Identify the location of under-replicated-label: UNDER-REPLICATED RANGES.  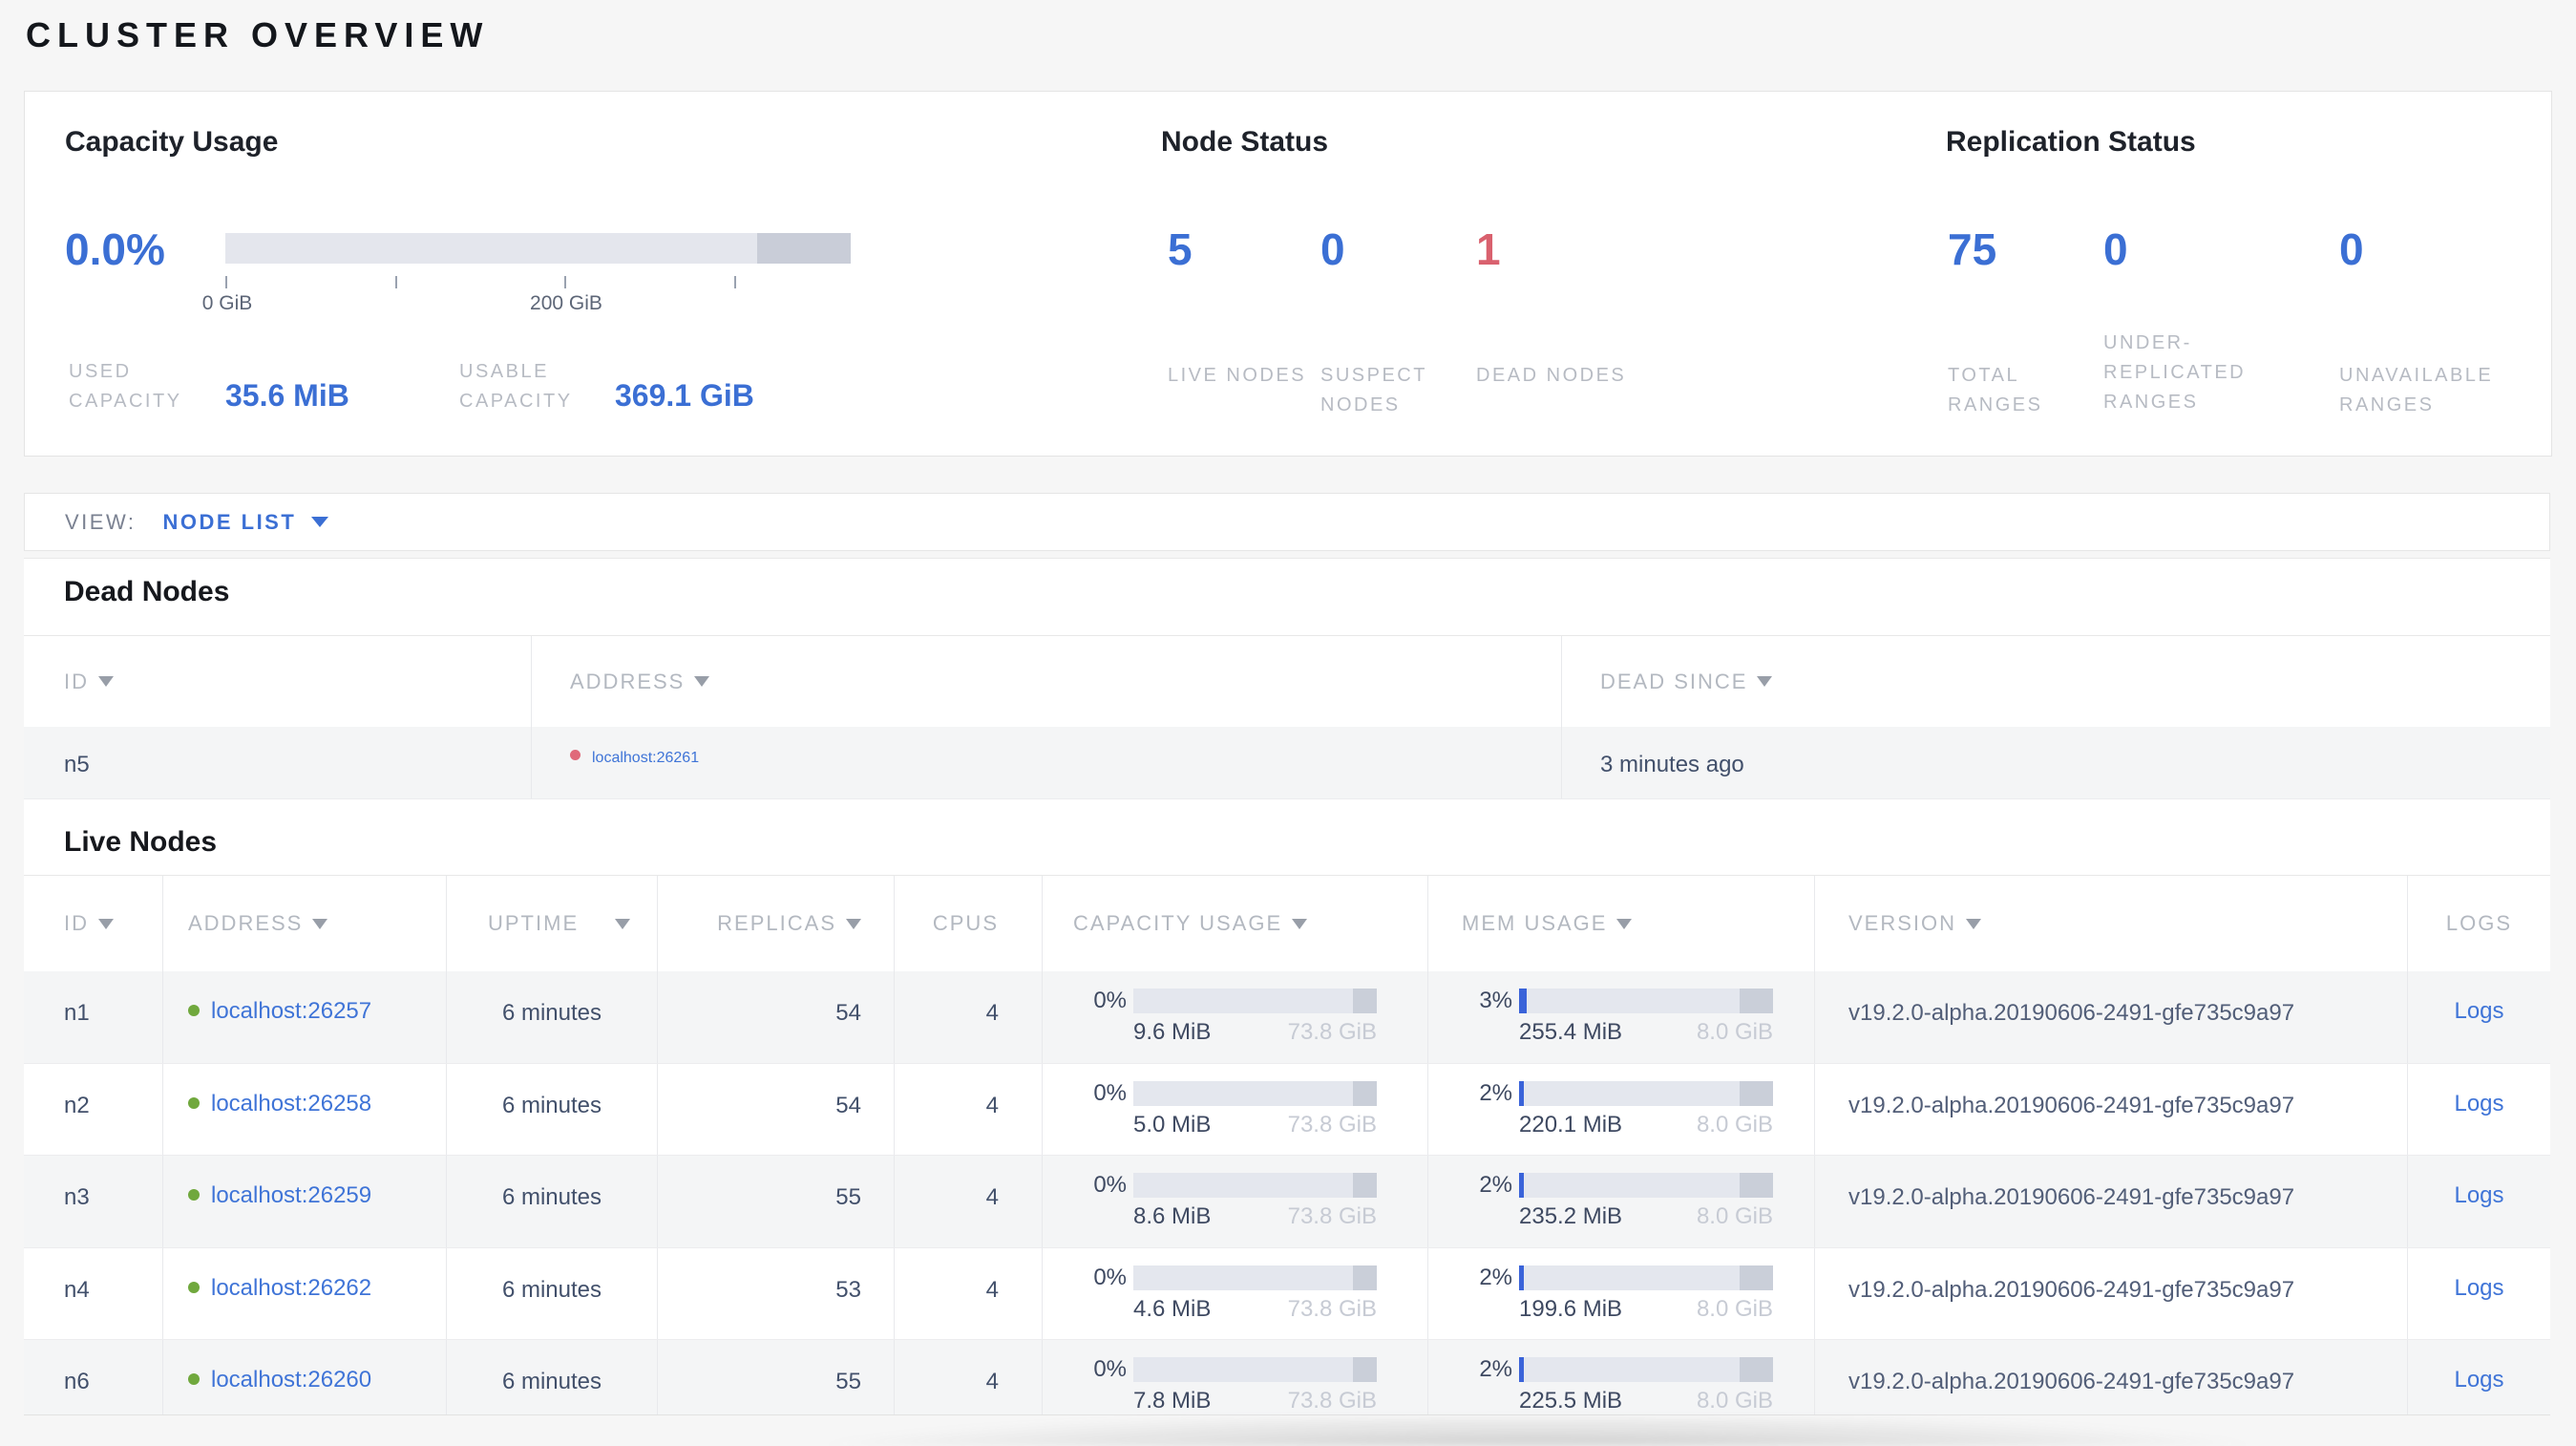
(2175, 372).